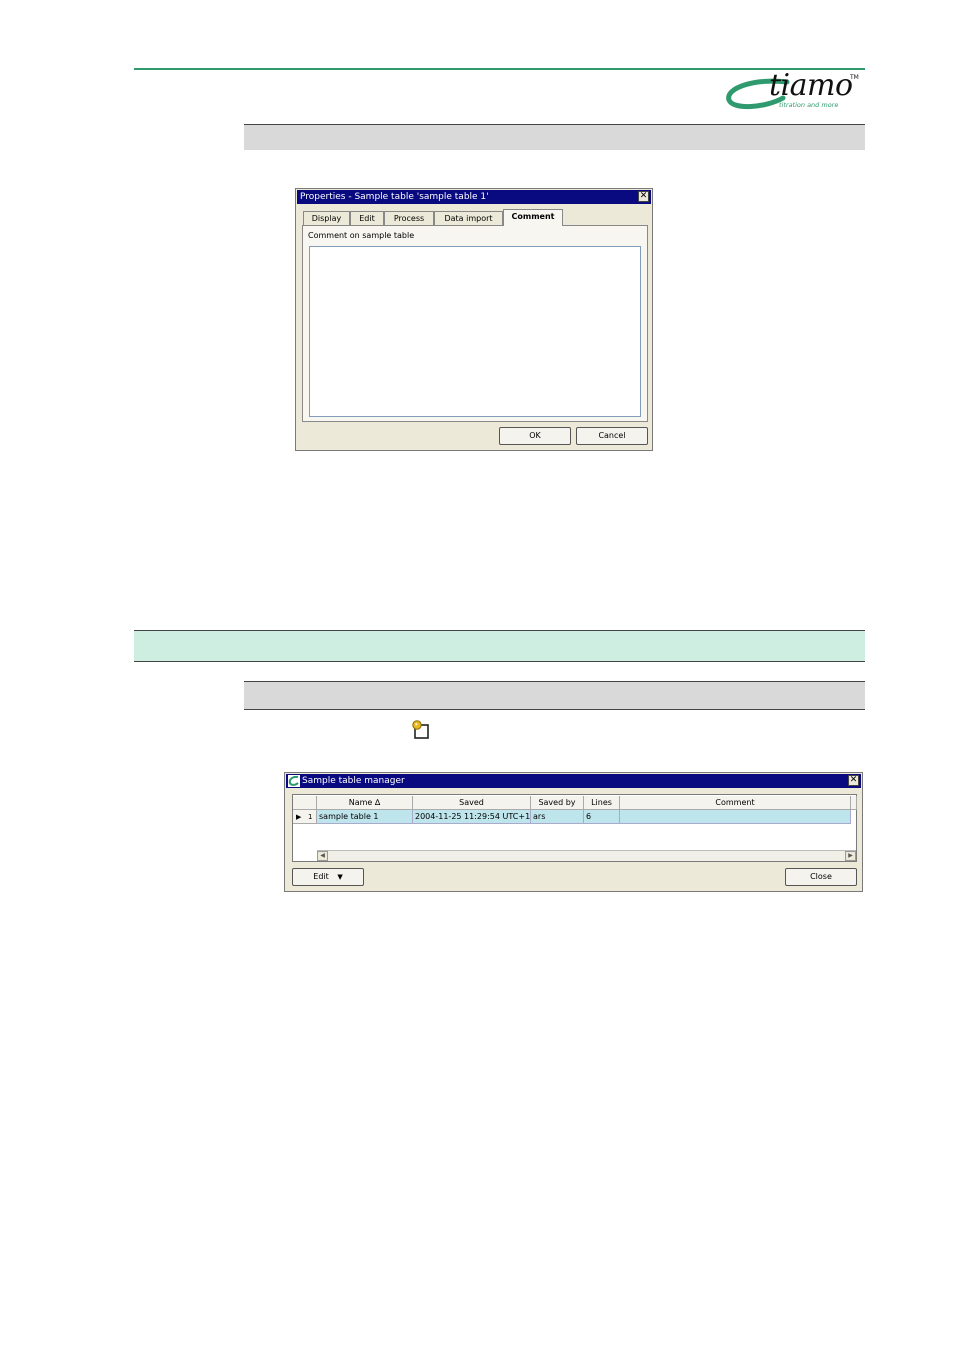 This screenshot has height=1350, width=954. Describe the element at coordinates (365, 803) in the screenshot. I see `column-header-name: Name ∆` at that location.